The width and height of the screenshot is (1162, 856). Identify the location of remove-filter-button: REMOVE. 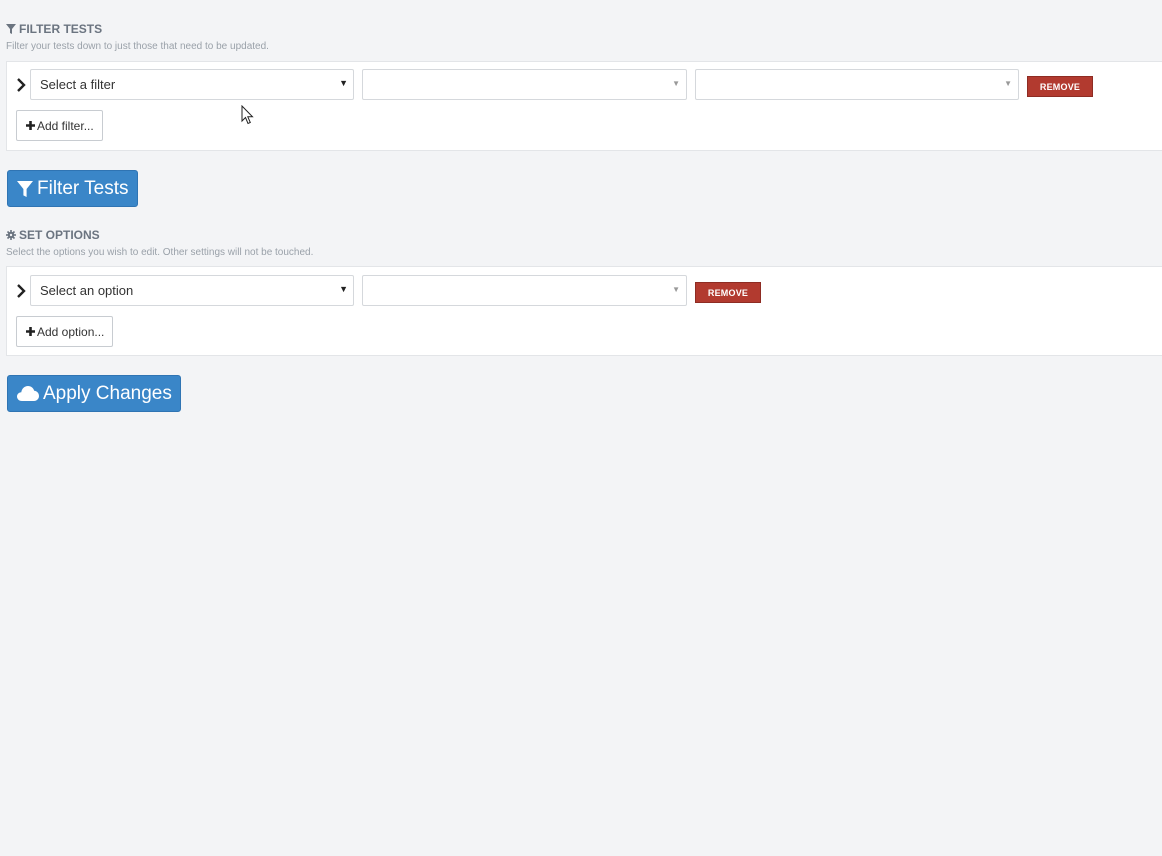
(1060, 86).